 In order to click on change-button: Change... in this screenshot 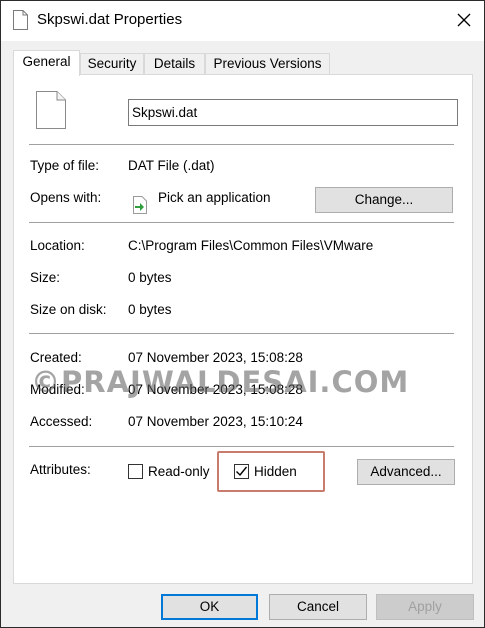, I will do `click(384, 200)`.